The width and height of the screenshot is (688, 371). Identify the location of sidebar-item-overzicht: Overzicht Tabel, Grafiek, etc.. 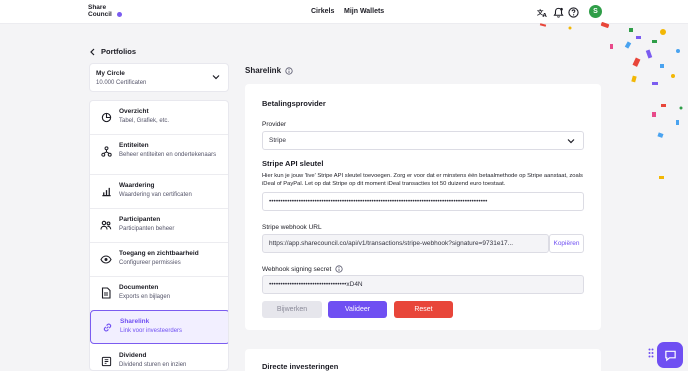
(159, 118).